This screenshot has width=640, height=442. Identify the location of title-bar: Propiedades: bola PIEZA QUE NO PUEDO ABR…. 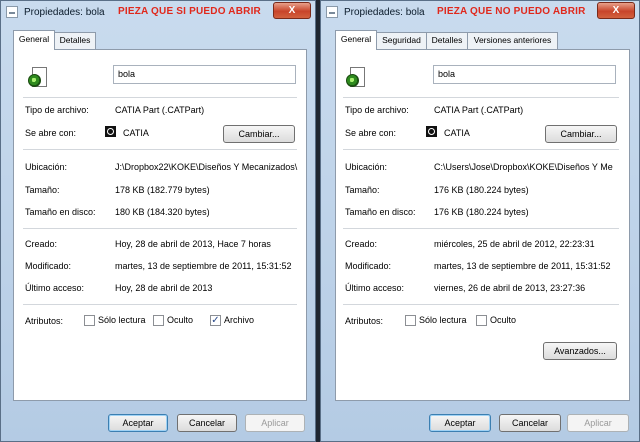
(480, 13).